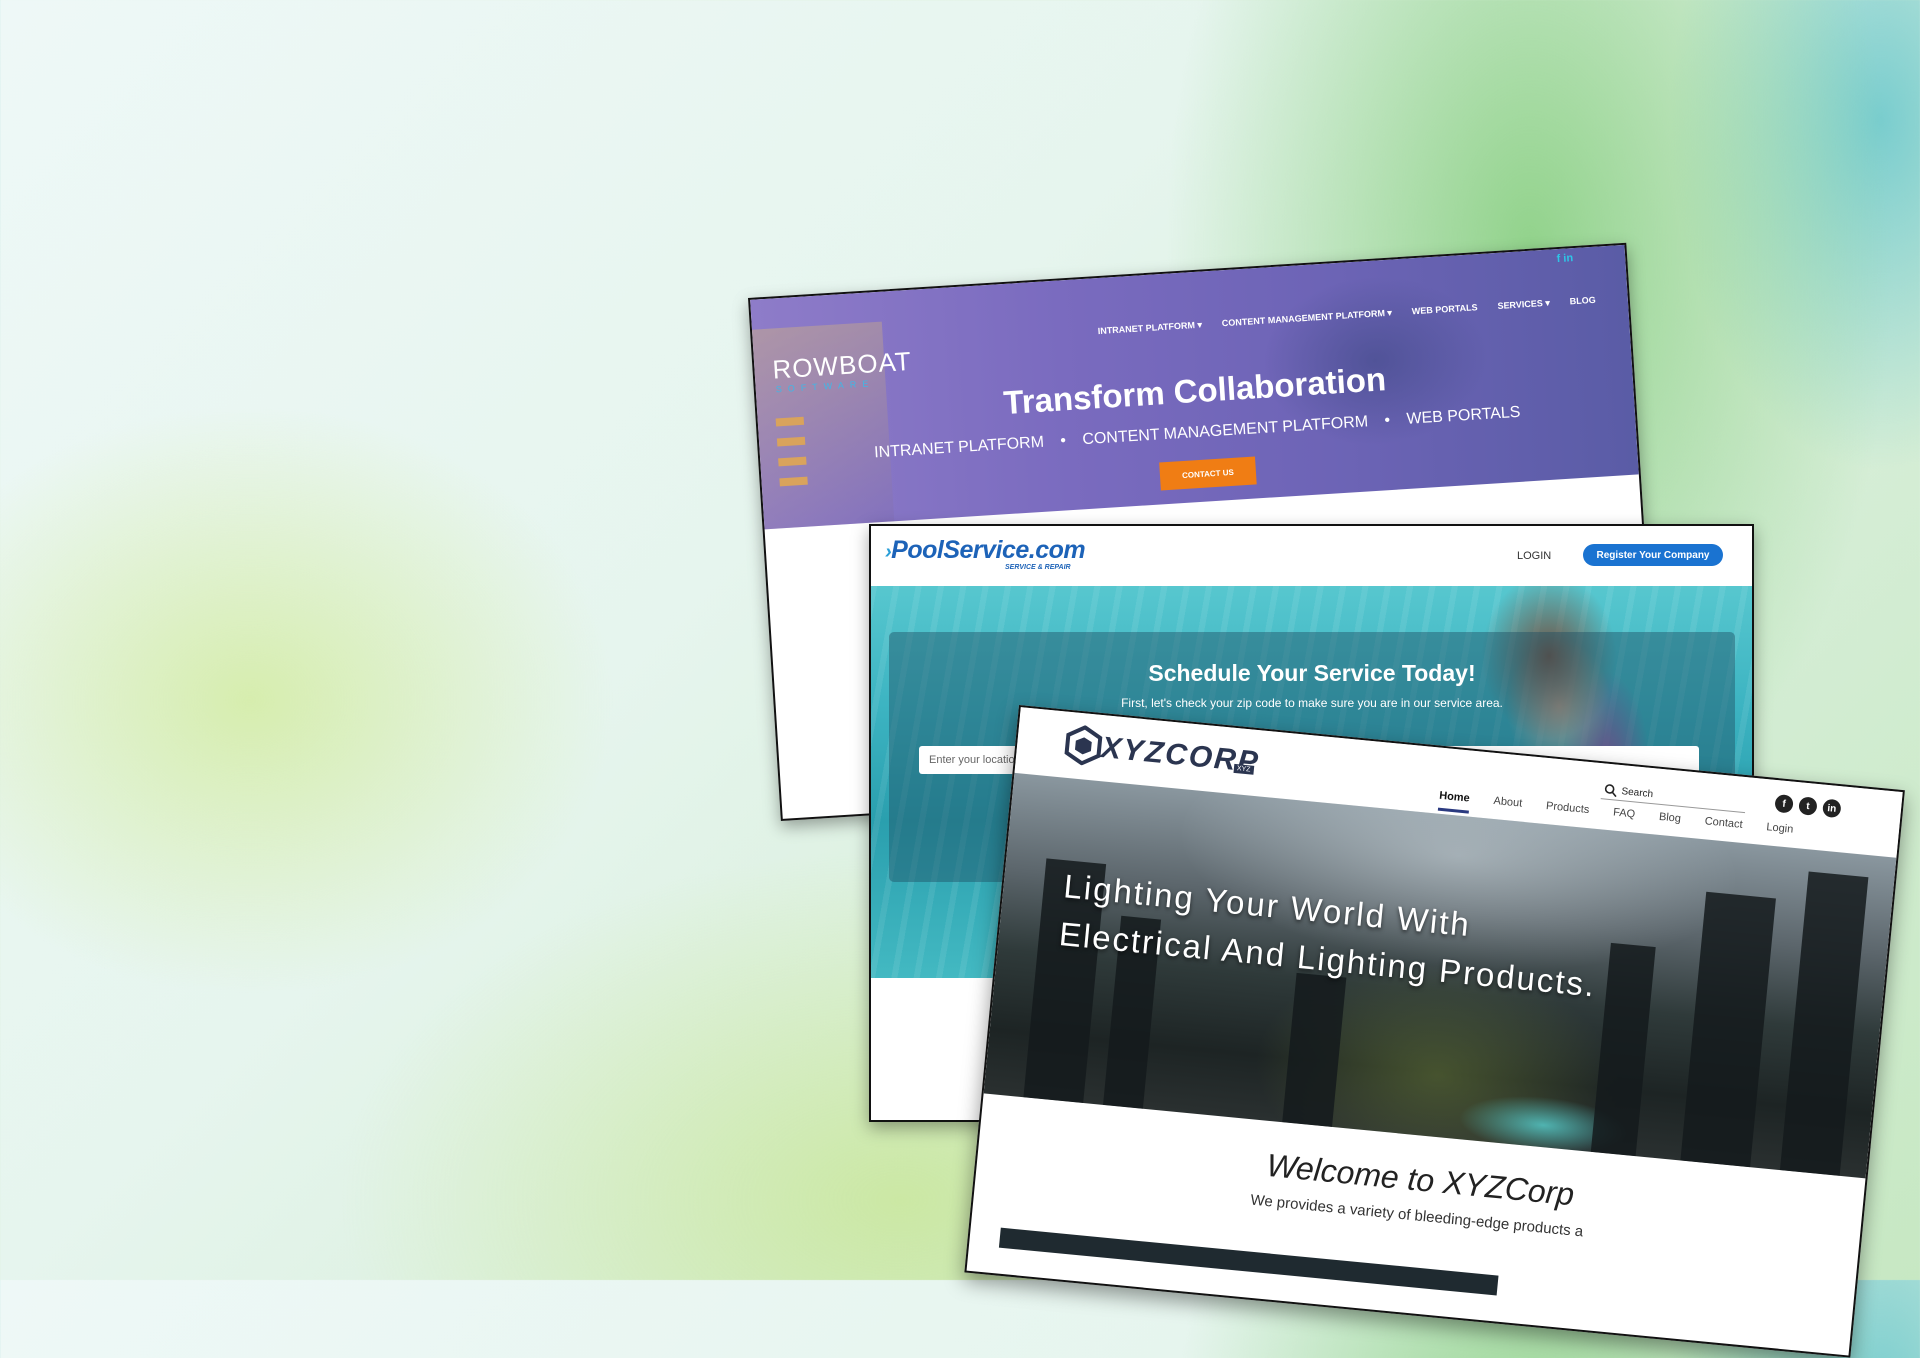 This screenshot has width=1920, height=1358. I want to click on nav-products: Products, so click(1567, 812).